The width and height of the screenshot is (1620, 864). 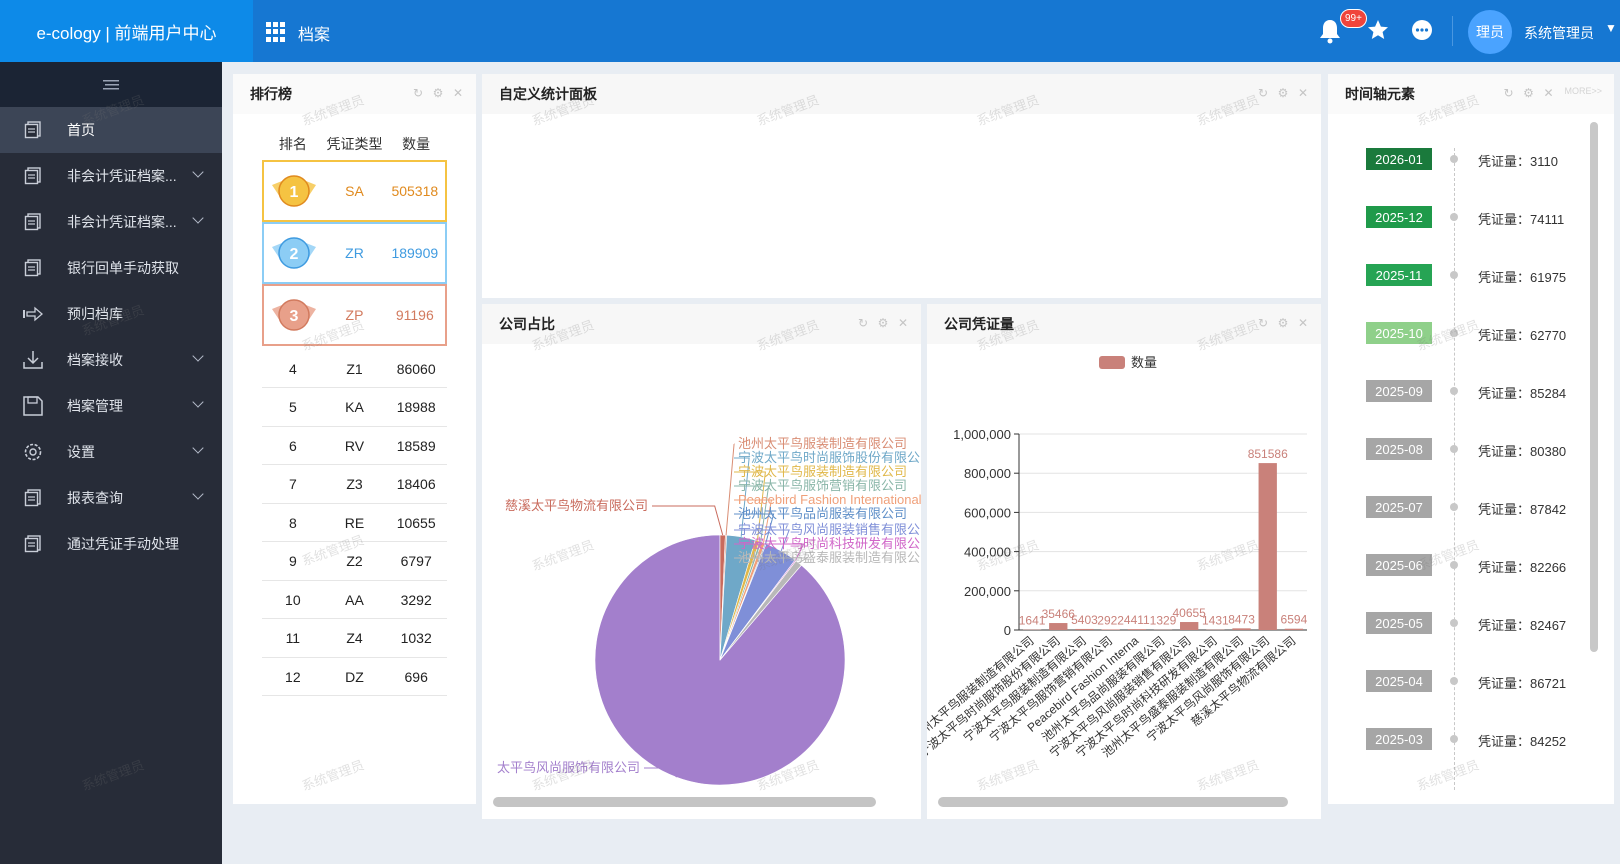 What do you see at coordinates (354, 523) in the screenshot?
I see `table-row: 8 RE 10655` at bounding box center [354, 523].